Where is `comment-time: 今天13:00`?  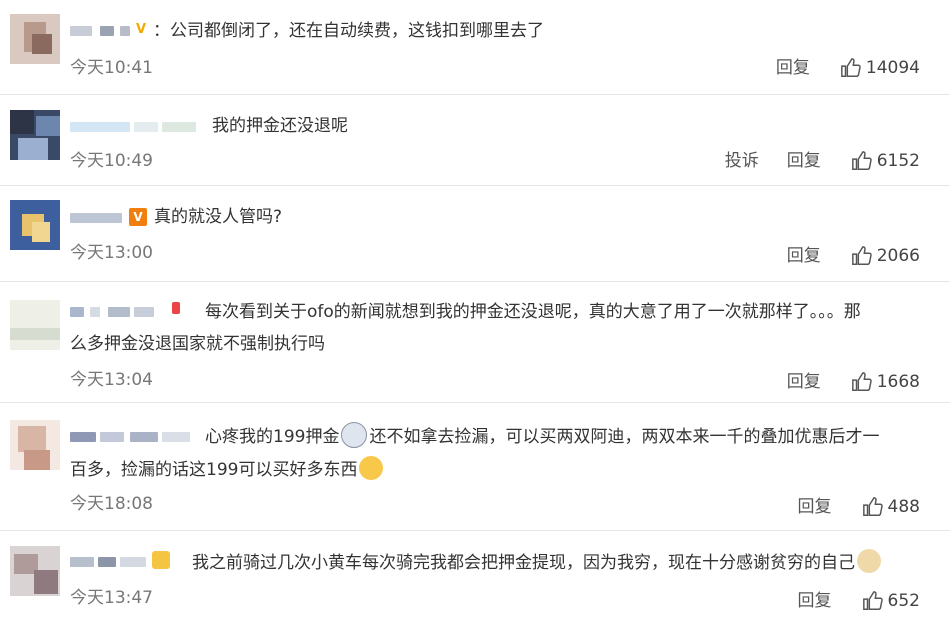 comment-time: 今天13:00 is located at coordinates (111, 253).